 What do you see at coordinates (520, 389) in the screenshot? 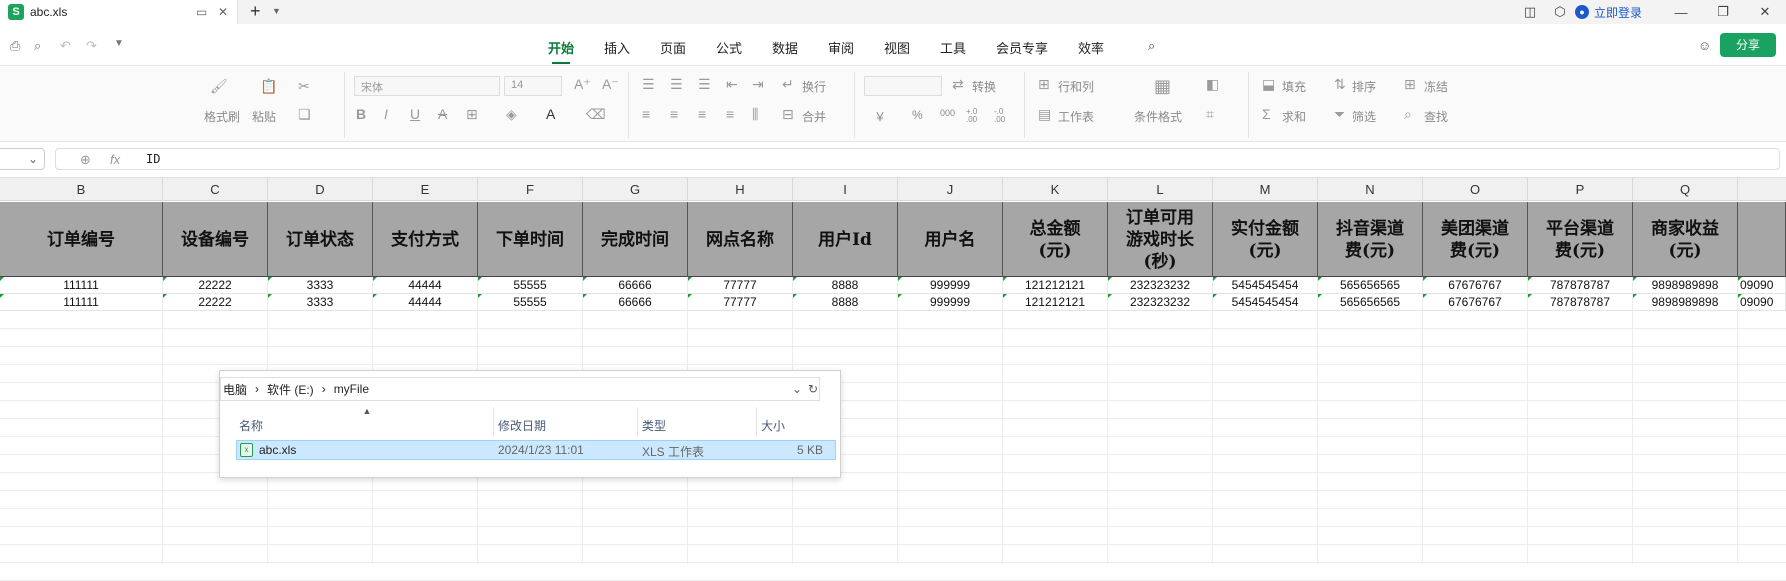
I see `breadcrumb: 电脑 › 软件 (E:) › myFile` at bounding box center [520, 389].